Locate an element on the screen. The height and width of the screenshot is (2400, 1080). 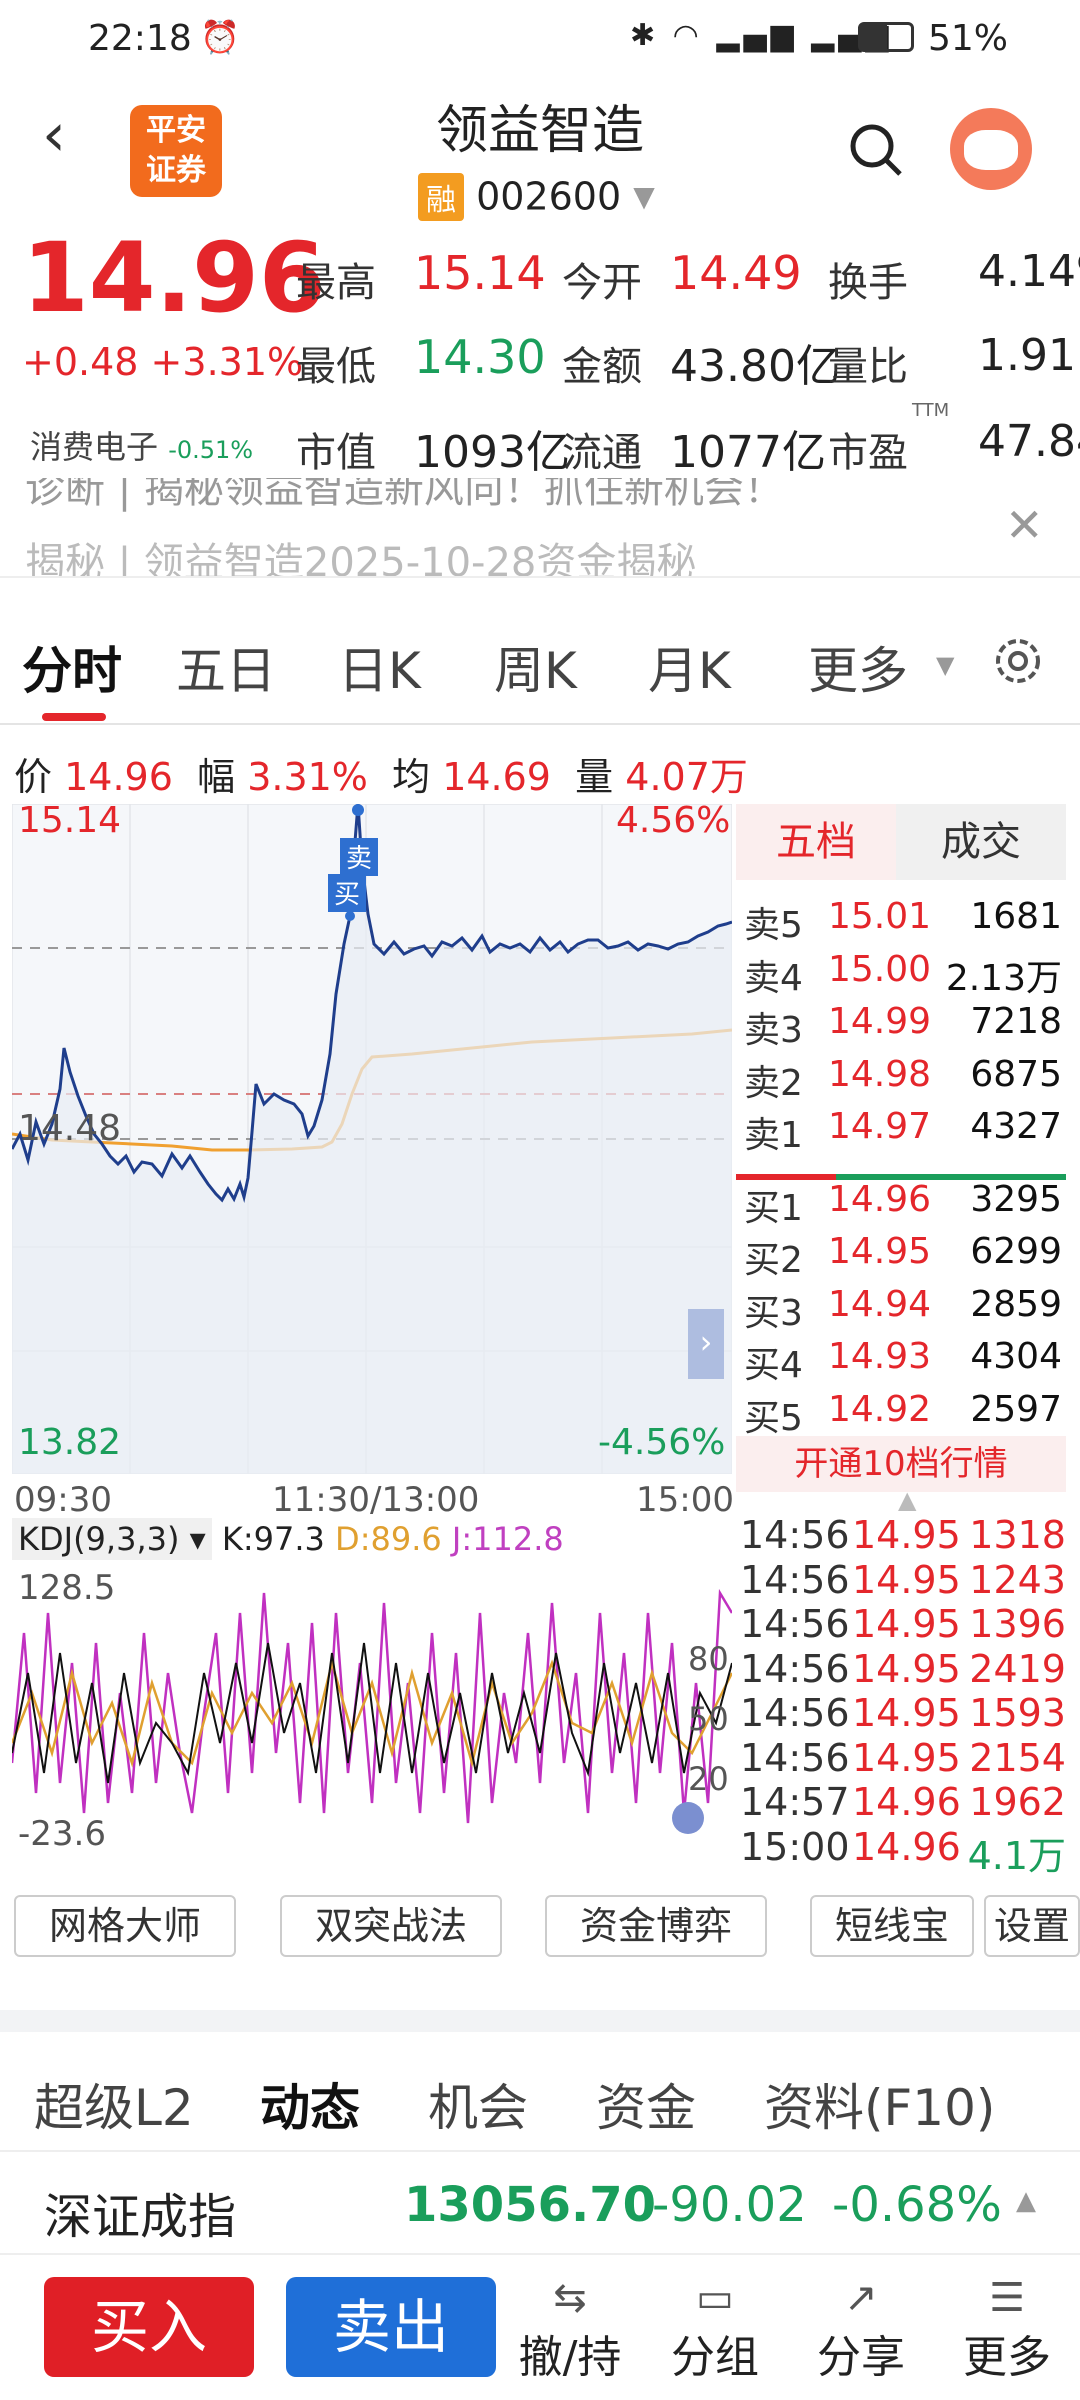
tab-4: 月K is located at coordinates (689, 667).